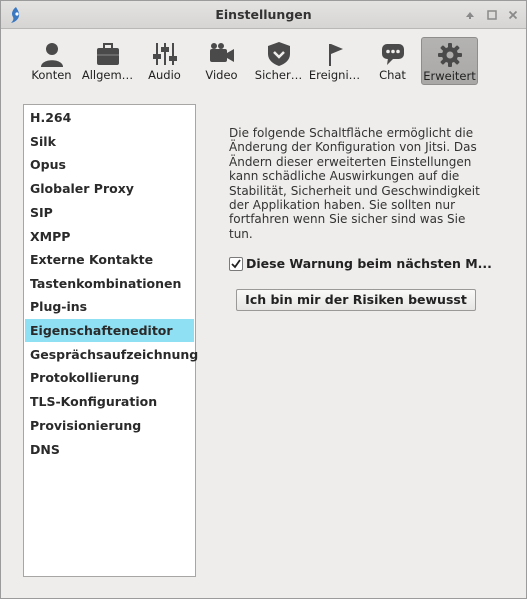  What do you see at coordinates (109, 377) in the screenshot?
I see `list-item-protokollierung: Protokollierung` at bounding box center [109, 377].